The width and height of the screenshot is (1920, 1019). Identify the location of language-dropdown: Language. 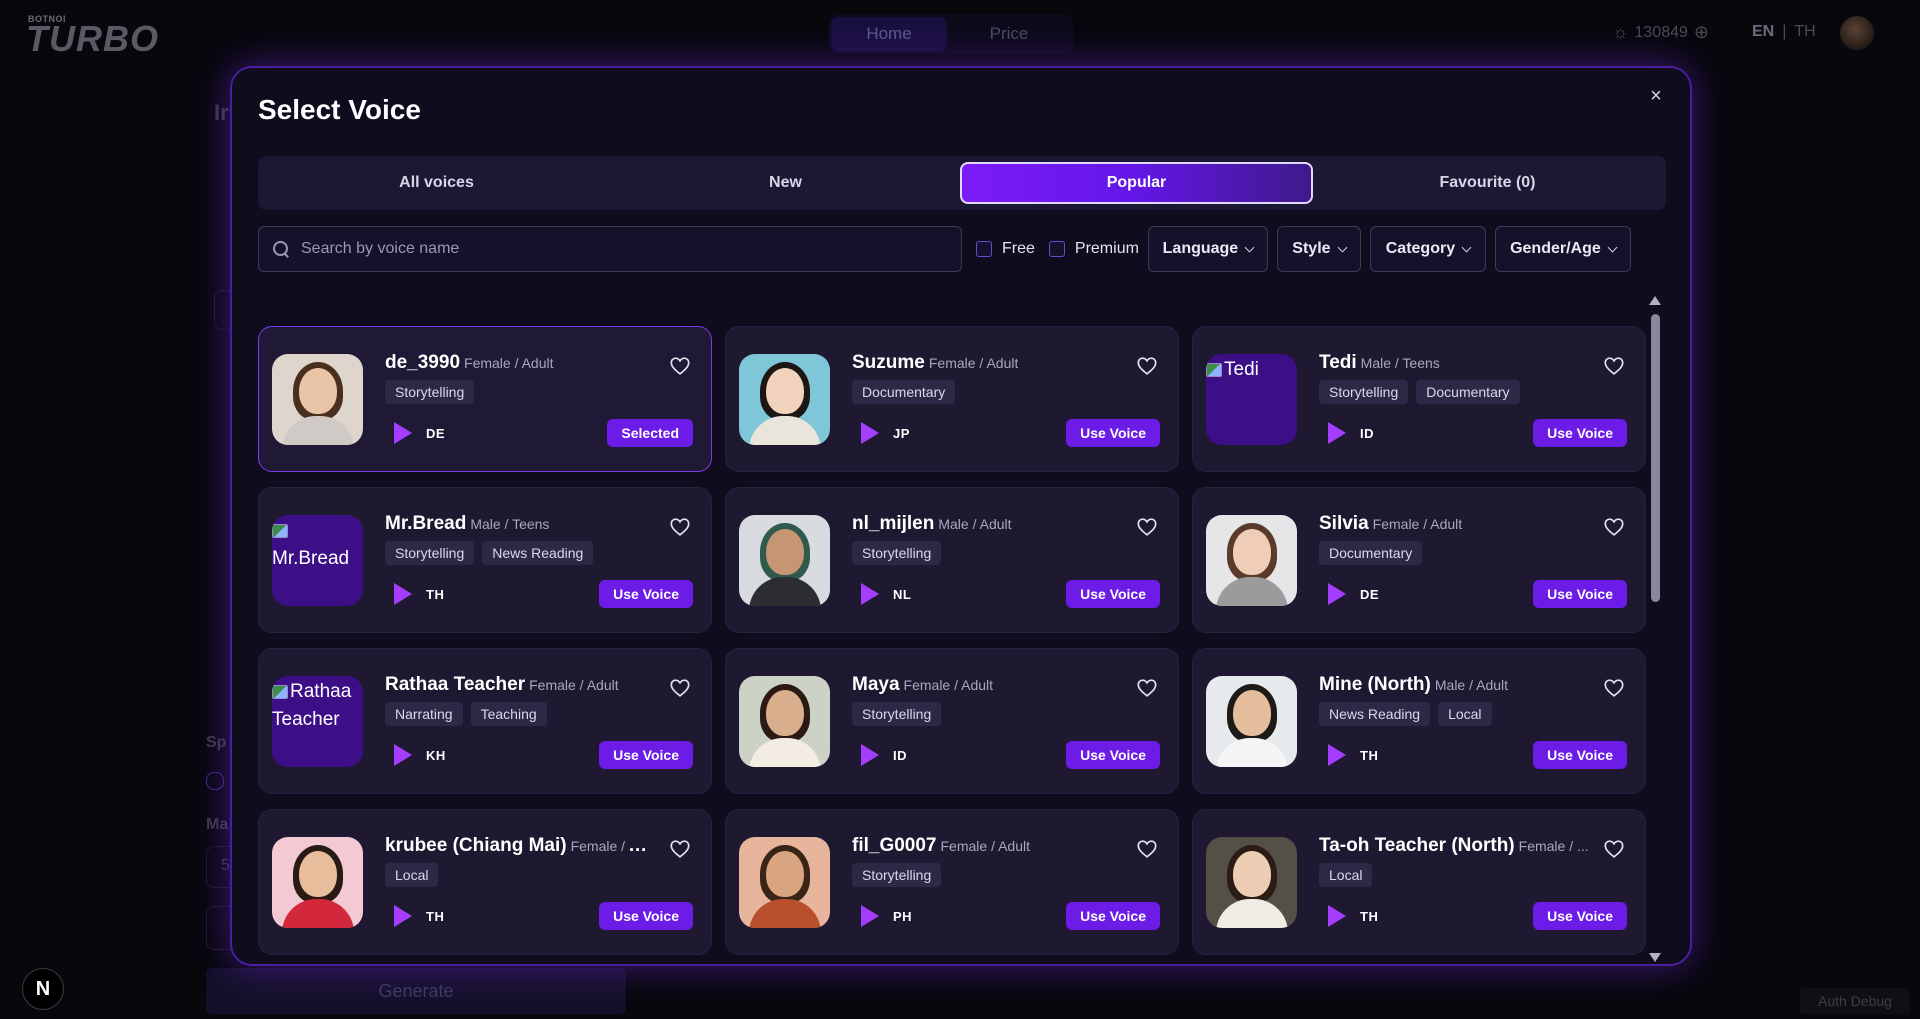
(1207, 249).